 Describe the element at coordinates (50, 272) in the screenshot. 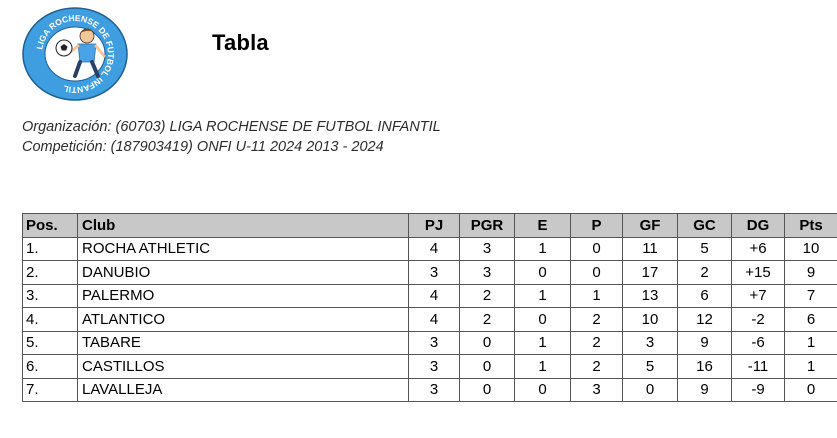

I see `cell-pos: 2.` at that location.